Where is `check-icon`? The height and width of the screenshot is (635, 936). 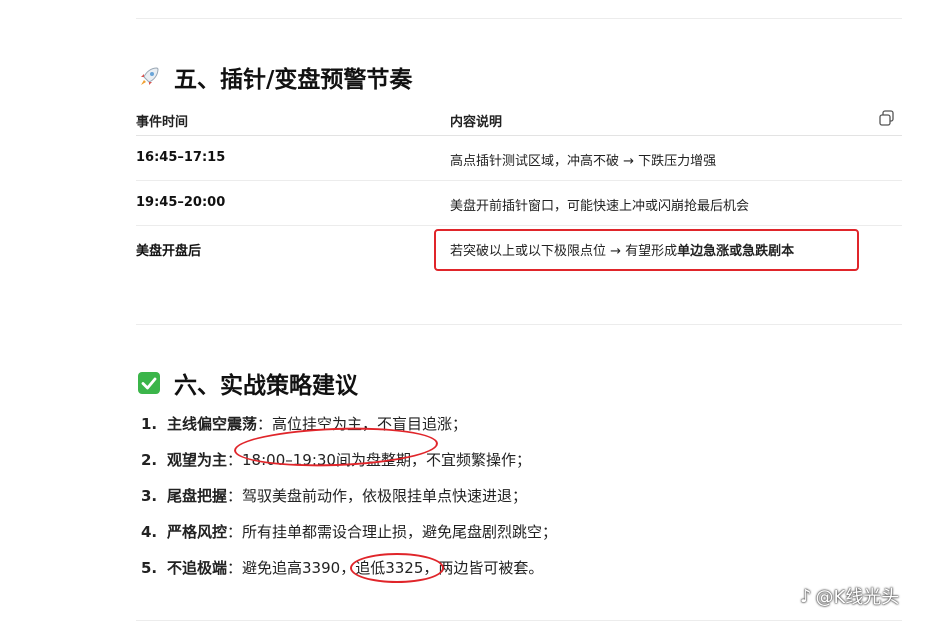
check-icon is located at coordinates (149, 383).